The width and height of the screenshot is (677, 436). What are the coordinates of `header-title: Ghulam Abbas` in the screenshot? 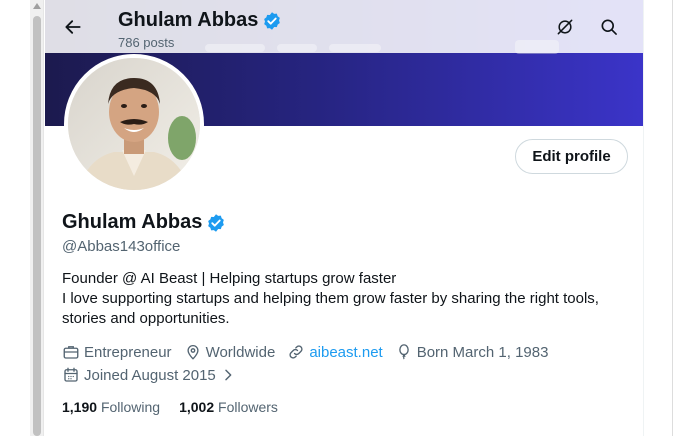 It's located at (200, 20).